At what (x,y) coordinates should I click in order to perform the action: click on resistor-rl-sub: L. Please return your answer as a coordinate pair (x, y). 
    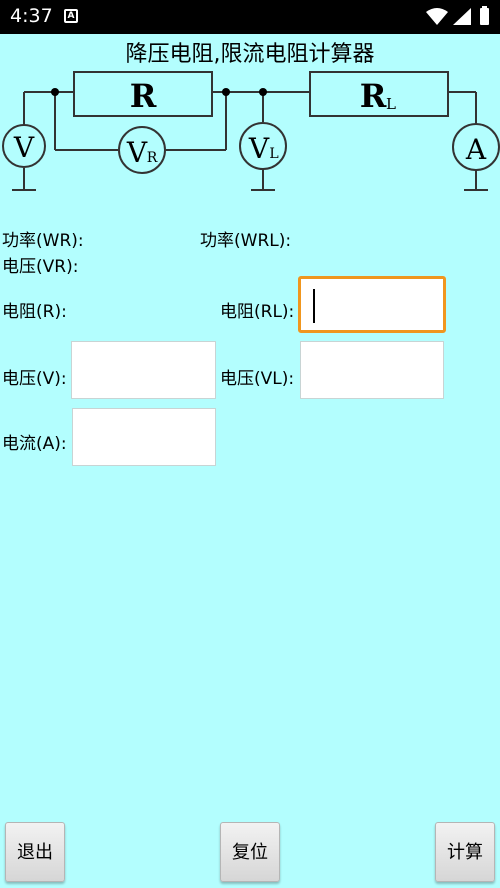
    Looking at the image, I should click on (391, 104).